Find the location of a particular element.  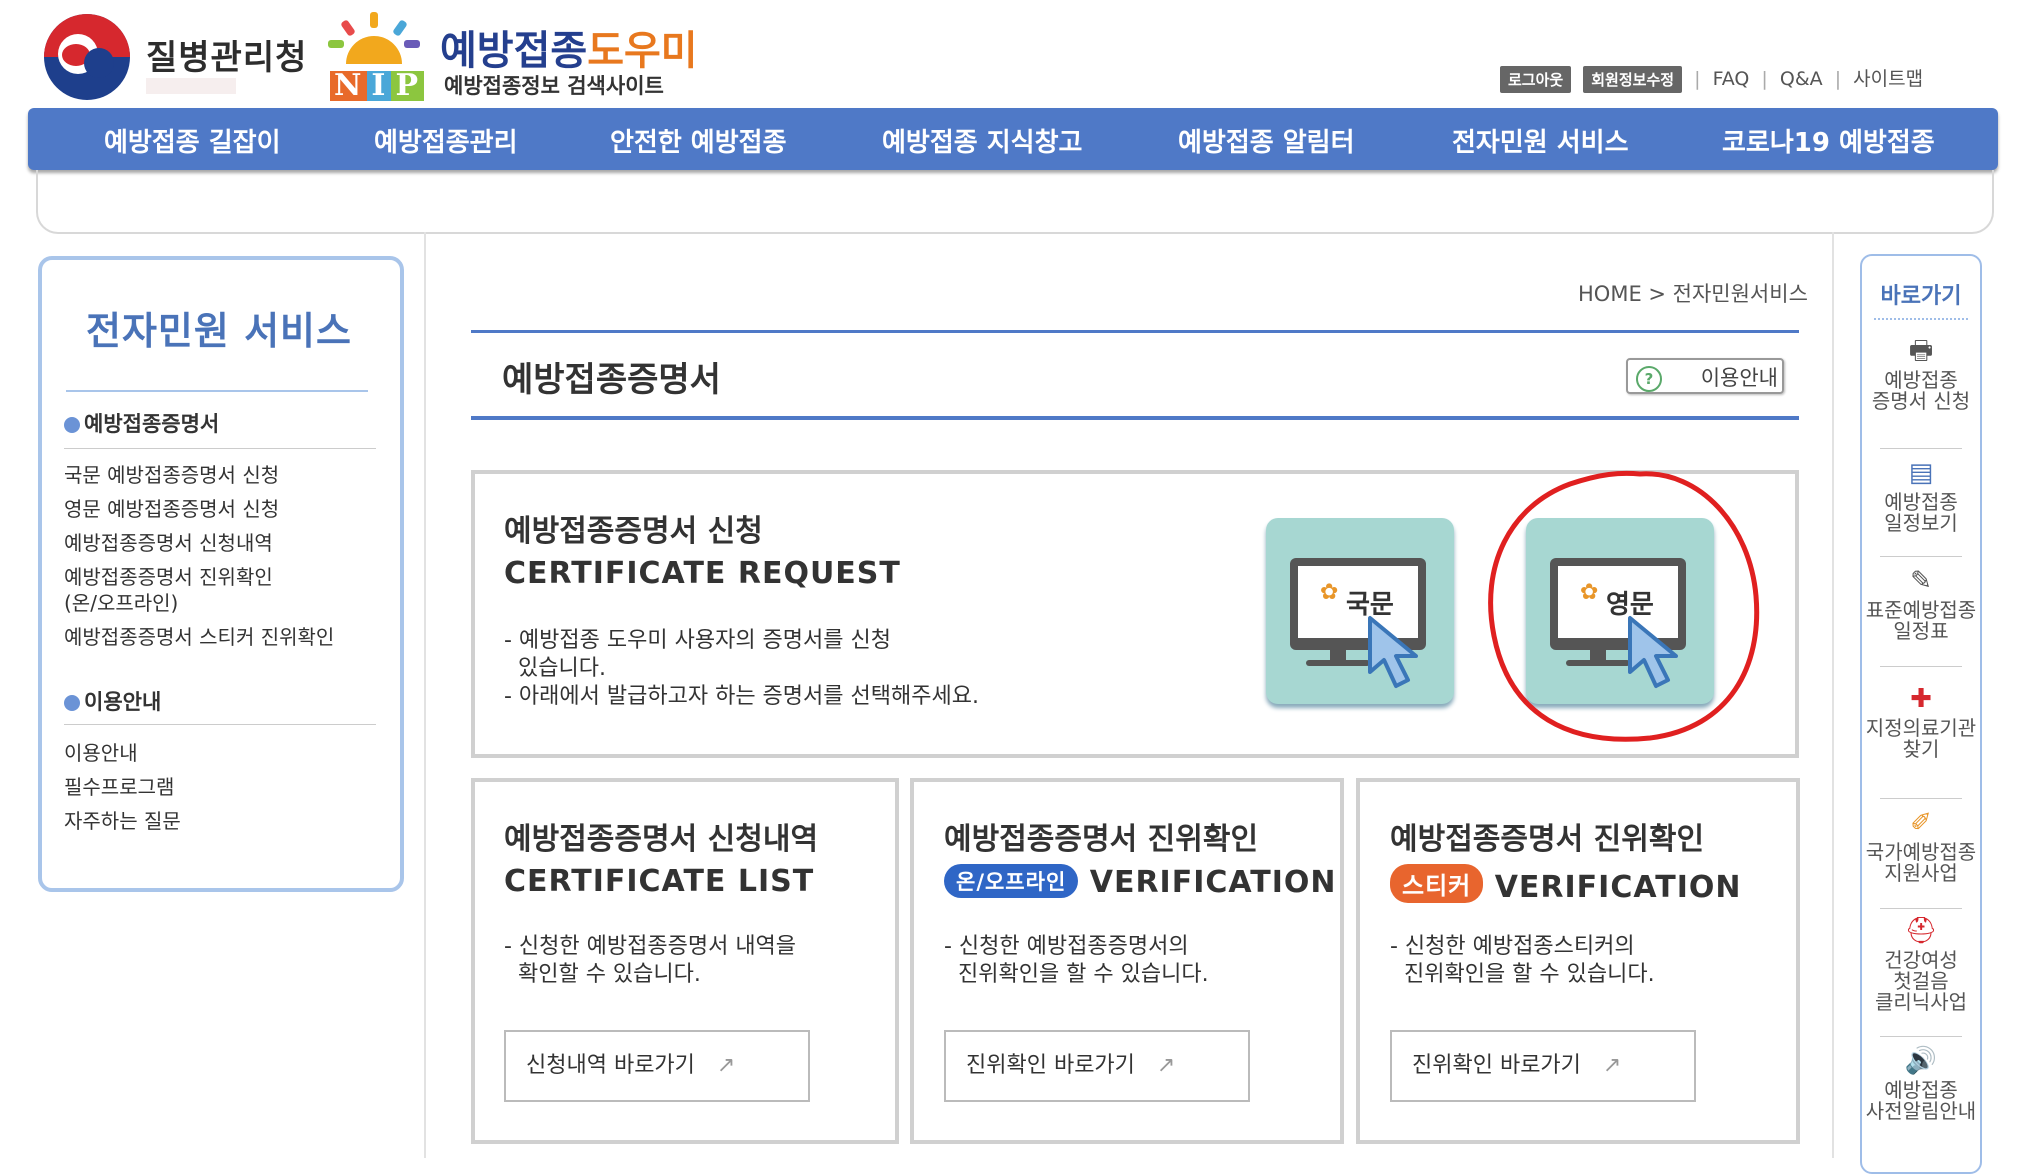

quick-item-label: 국가예방접종 is located at coordinates (1921, 852).